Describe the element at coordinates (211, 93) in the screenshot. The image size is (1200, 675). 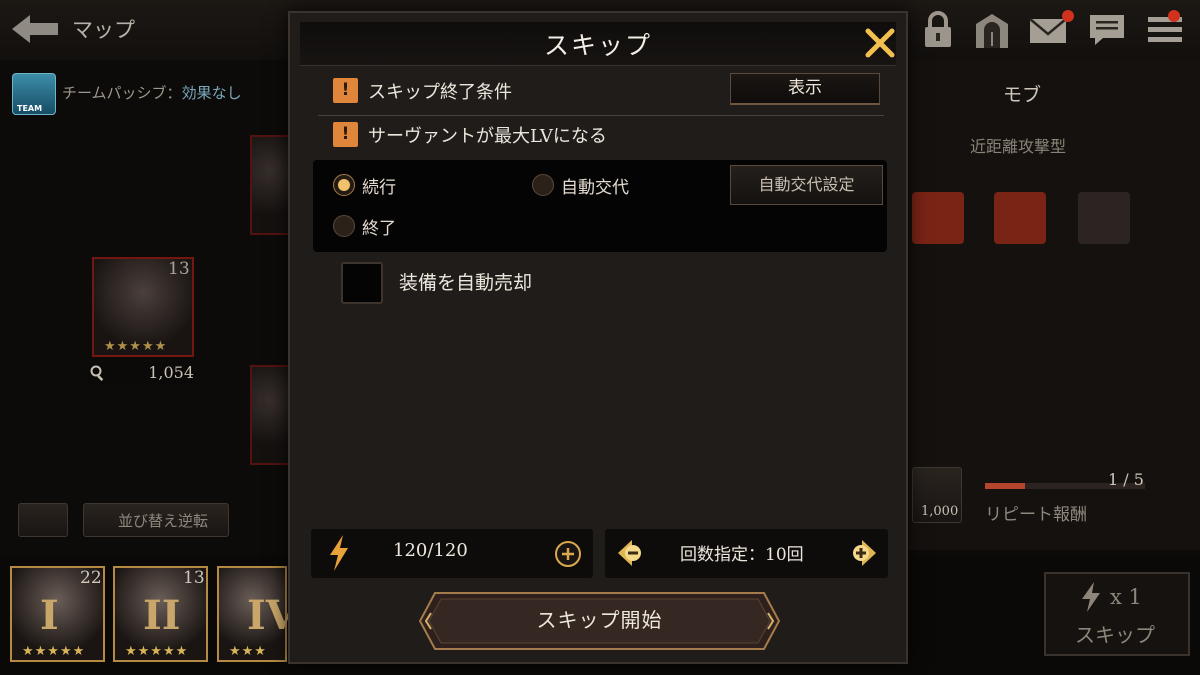
I see `team-passive-value: 効果なし` at that location.